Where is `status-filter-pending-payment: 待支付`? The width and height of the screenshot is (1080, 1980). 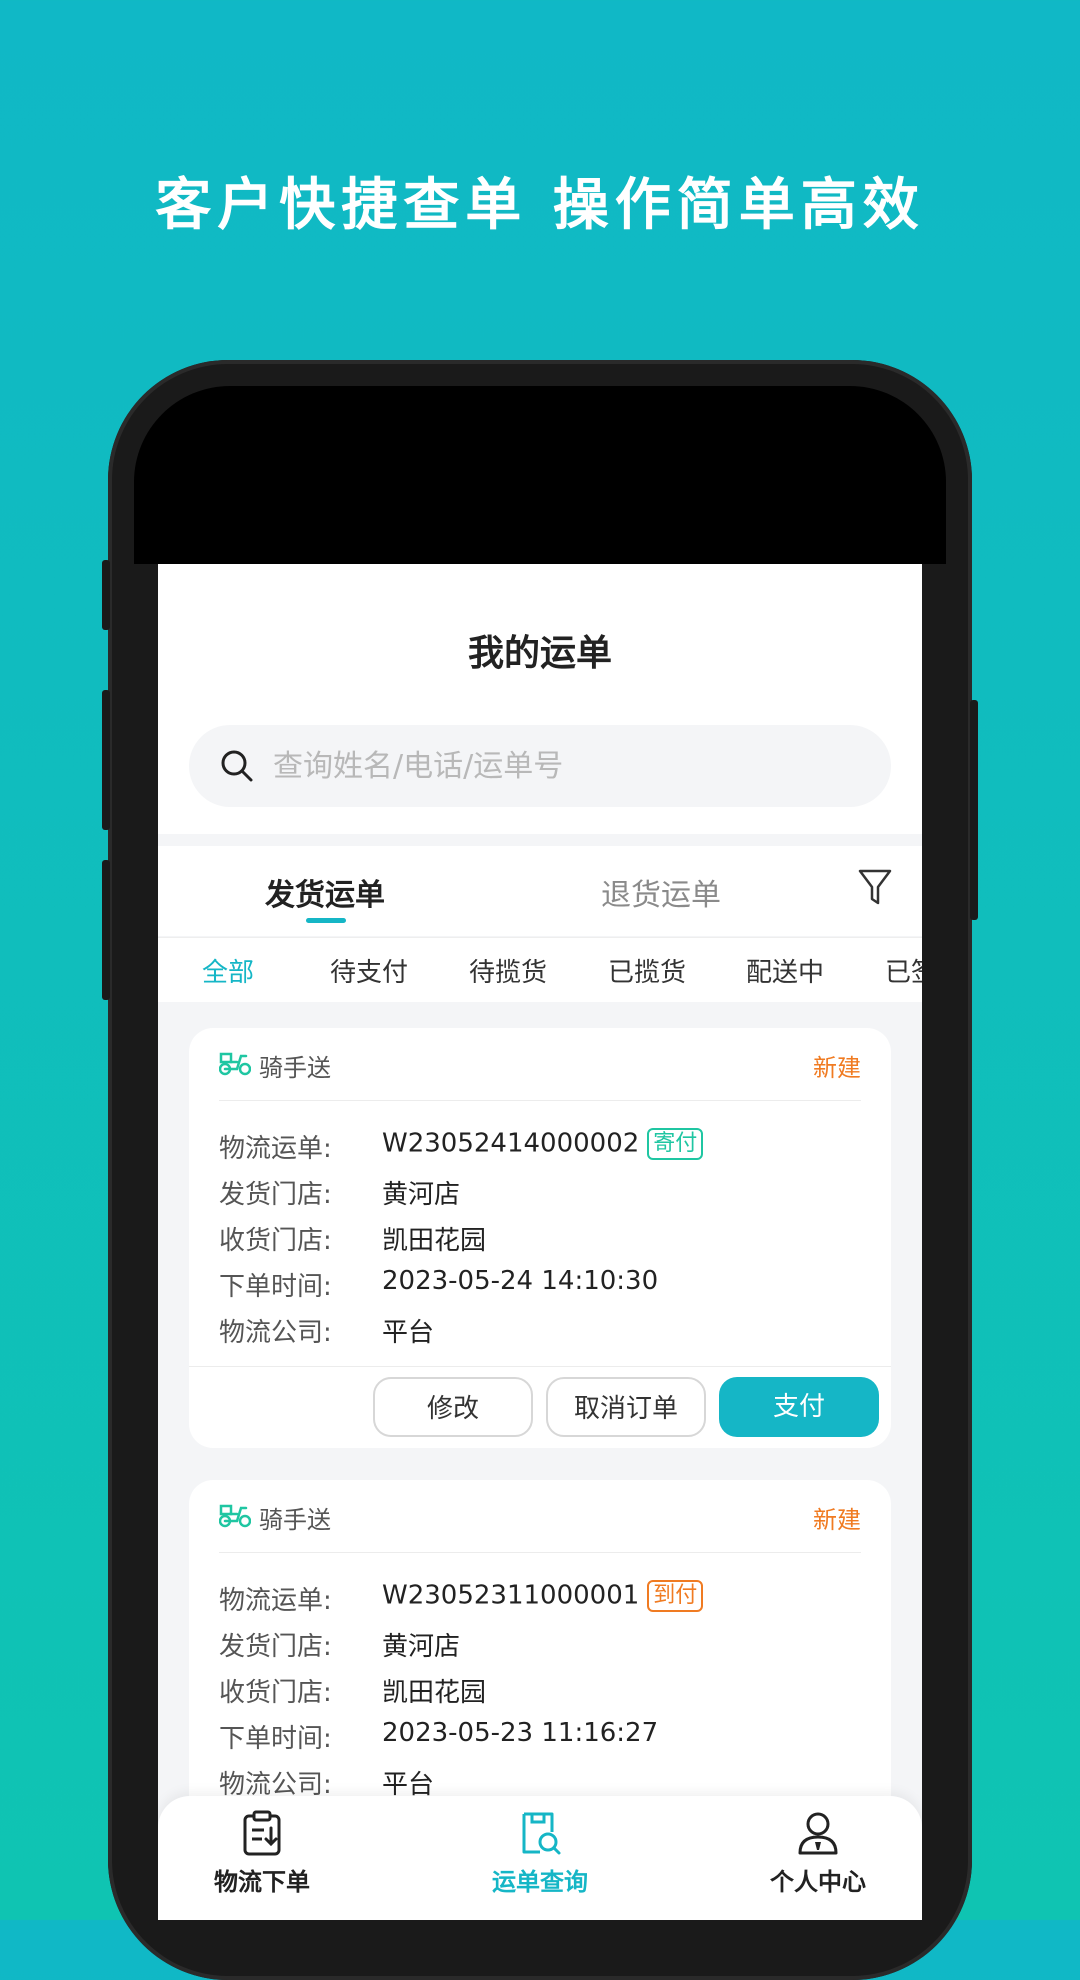 status-filter-pending-payment: 待支付 is located at coordinates (369, 970).